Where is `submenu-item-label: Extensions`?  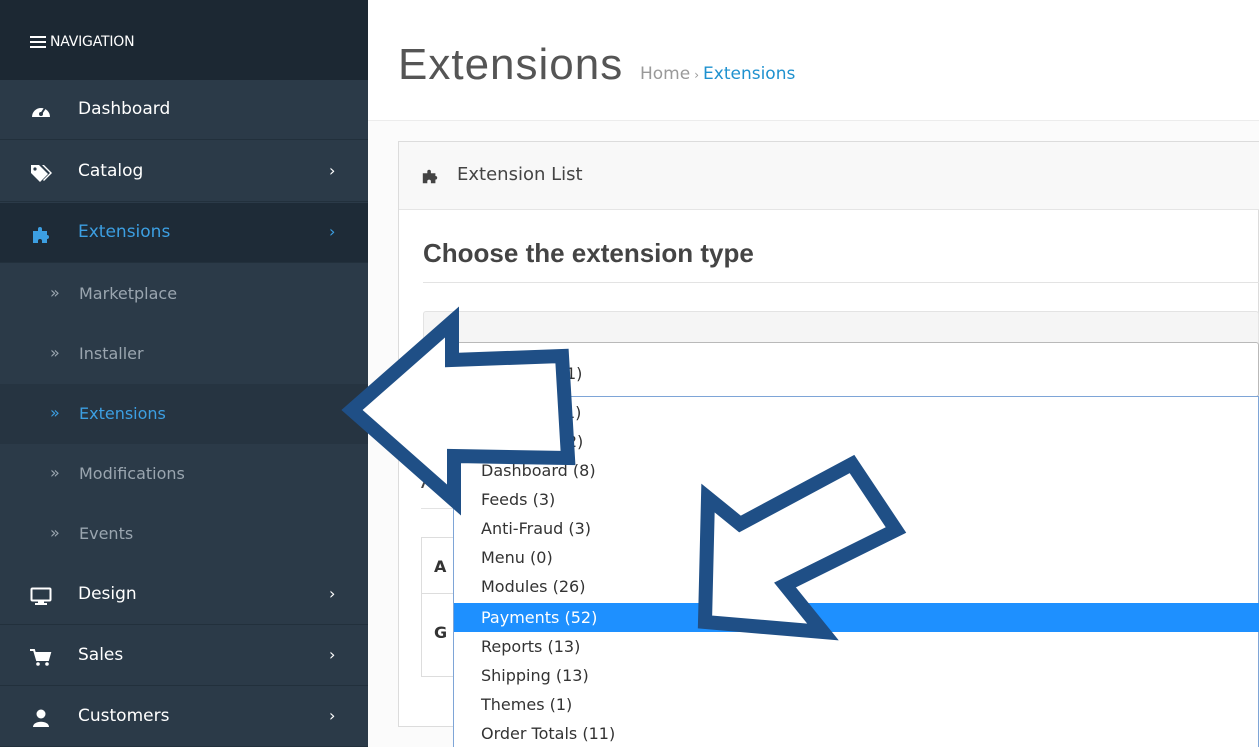
submenu-item-label: Extensions is located at coordinates (122, 413).